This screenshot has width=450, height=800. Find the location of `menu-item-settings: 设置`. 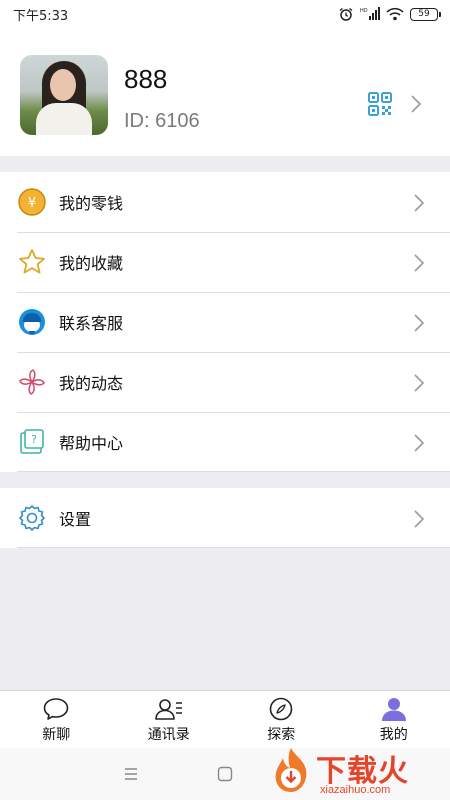

menu-item-settings: 设置 is located at coordinates (225, 518).